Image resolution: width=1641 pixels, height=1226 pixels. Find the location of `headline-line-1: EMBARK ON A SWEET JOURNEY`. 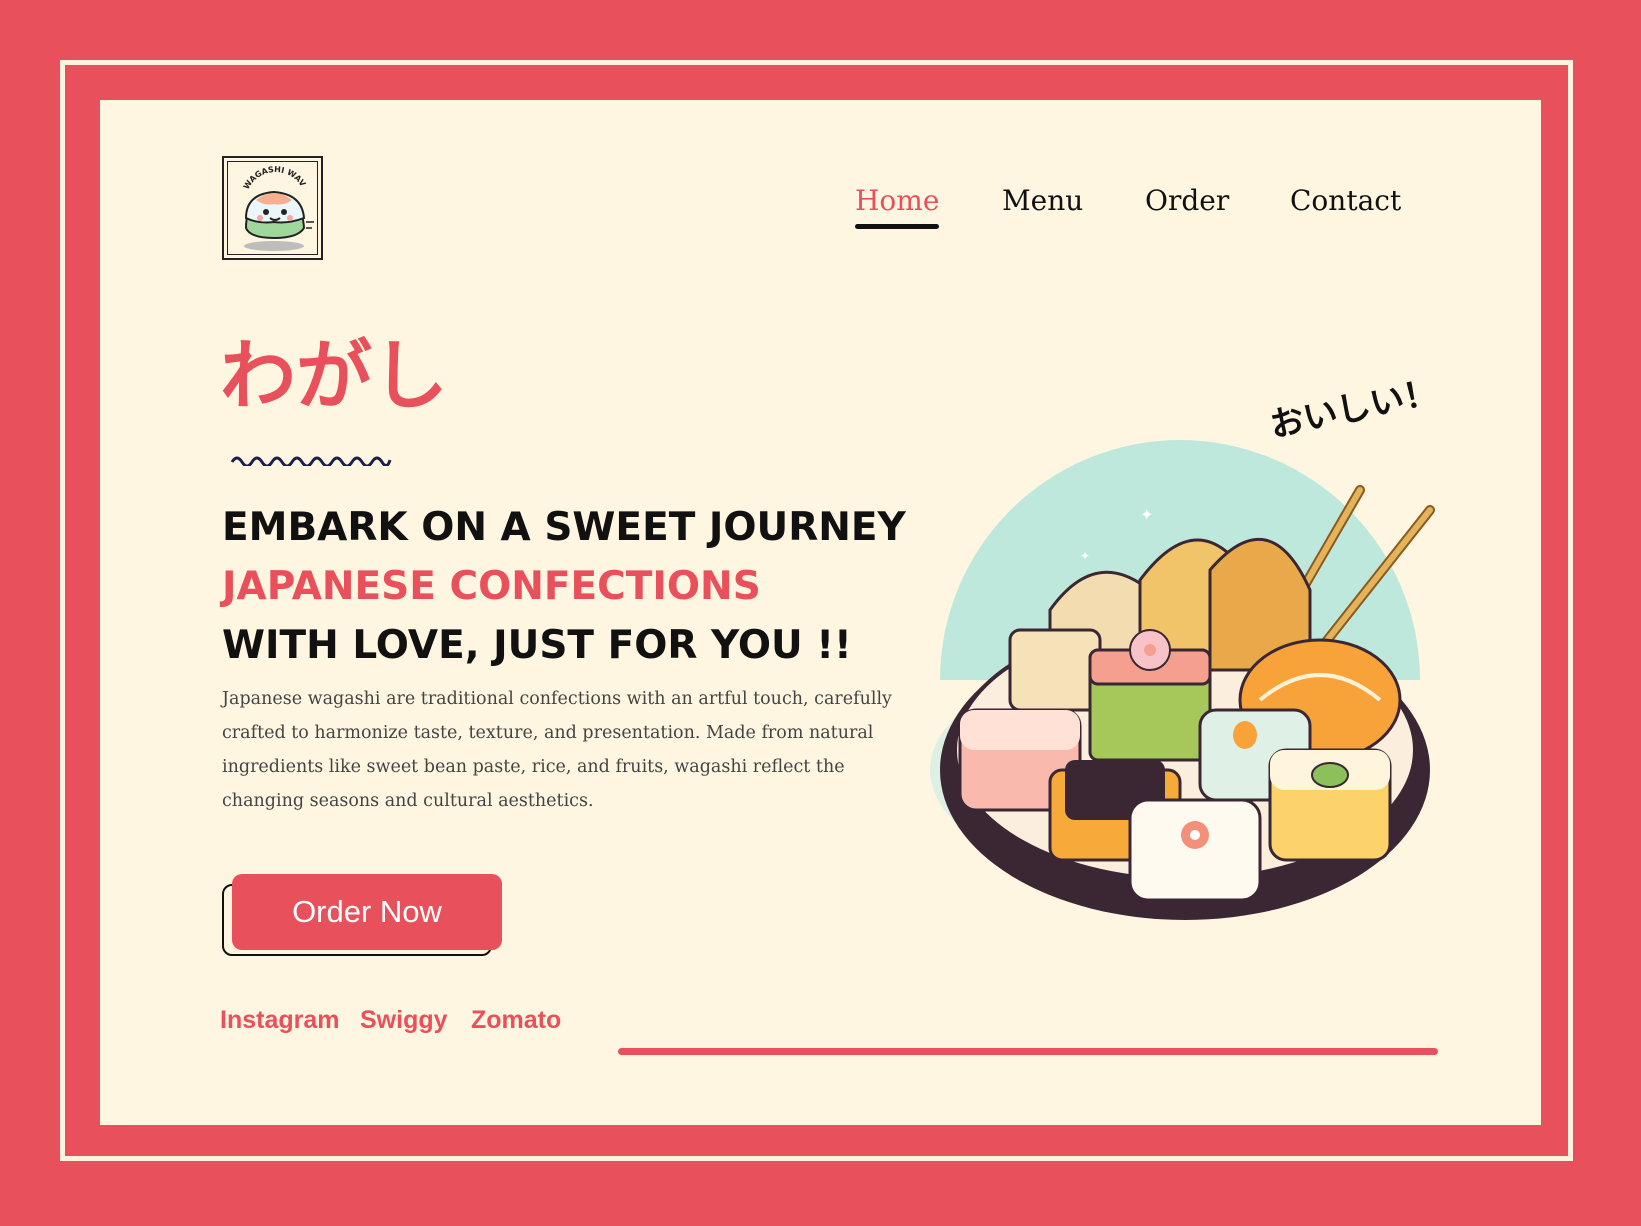

headline-line-1: EMBARK ON A SWEET JOURNEY is located at coordinates (564, 527).